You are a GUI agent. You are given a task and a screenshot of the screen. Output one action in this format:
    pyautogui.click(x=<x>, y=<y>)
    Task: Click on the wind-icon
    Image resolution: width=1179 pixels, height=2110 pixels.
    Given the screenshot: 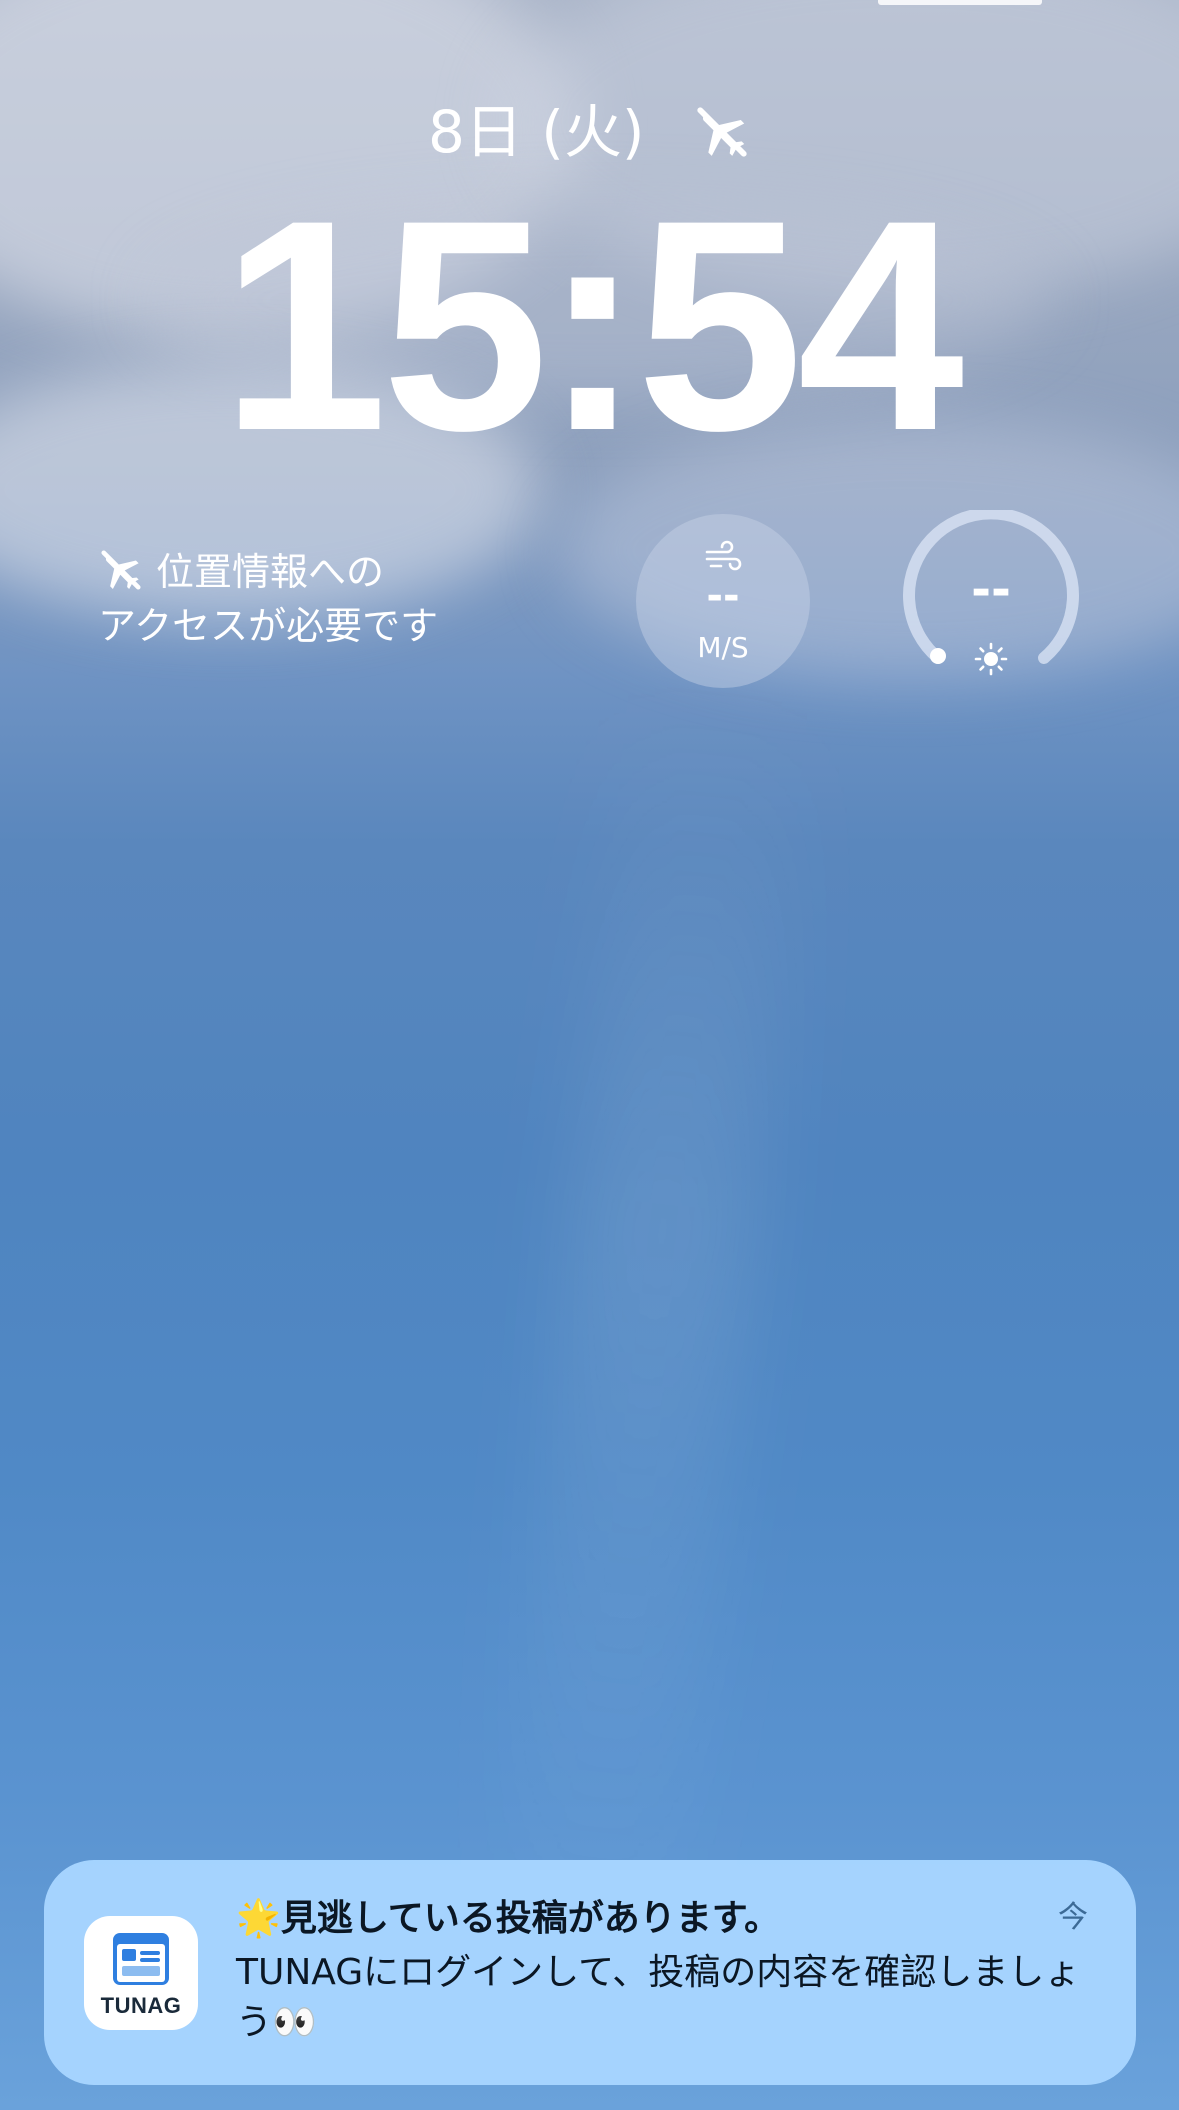 What is the action you would take?
    pyautogui.click(x=723, y=555)
    